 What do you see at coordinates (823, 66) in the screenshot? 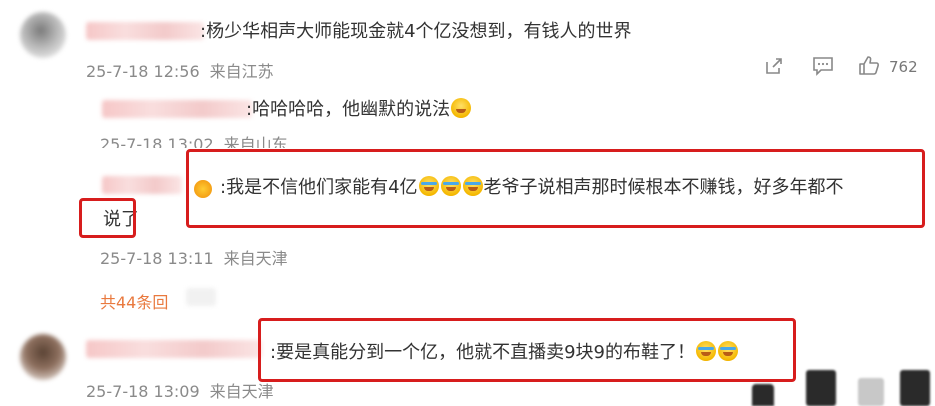
I see `comment-icon` at bounding box center [823, 66].